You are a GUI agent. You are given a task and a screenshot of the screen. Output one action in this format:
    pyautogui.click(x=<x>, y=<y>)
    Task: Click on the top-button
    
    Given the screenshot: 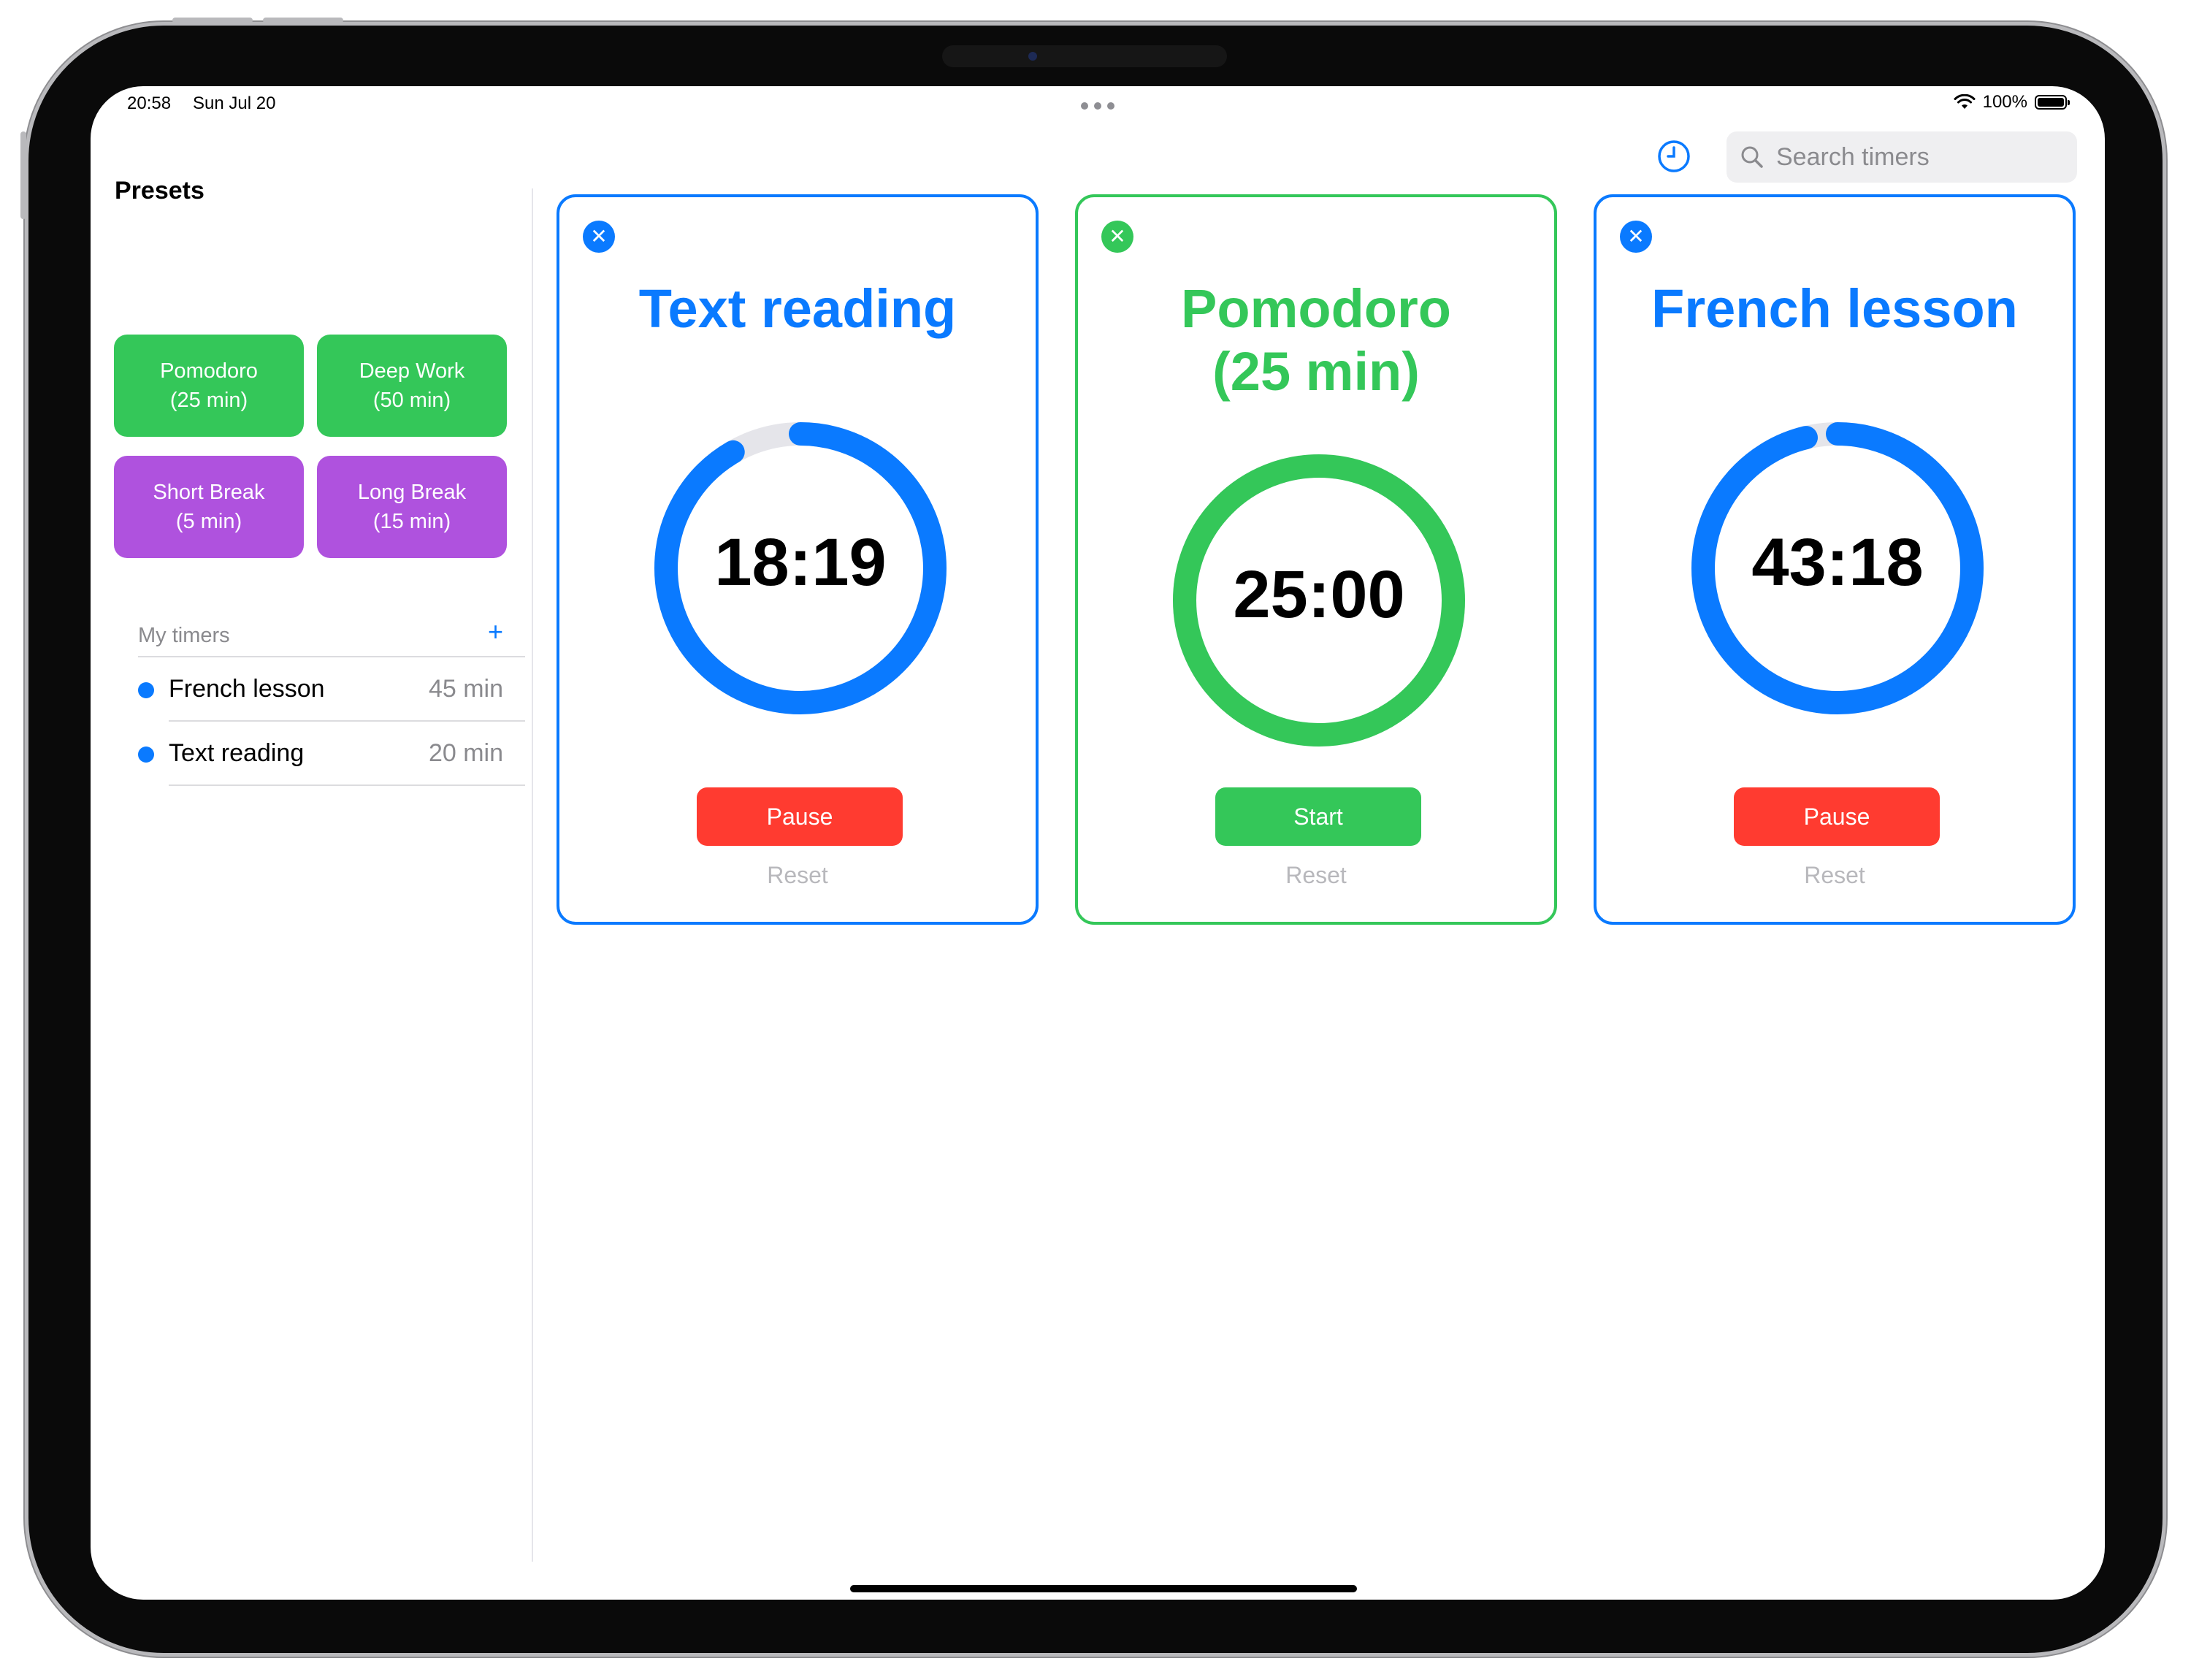 What is the action you would take?
    pyautogui.click(x=23, y=175)
    